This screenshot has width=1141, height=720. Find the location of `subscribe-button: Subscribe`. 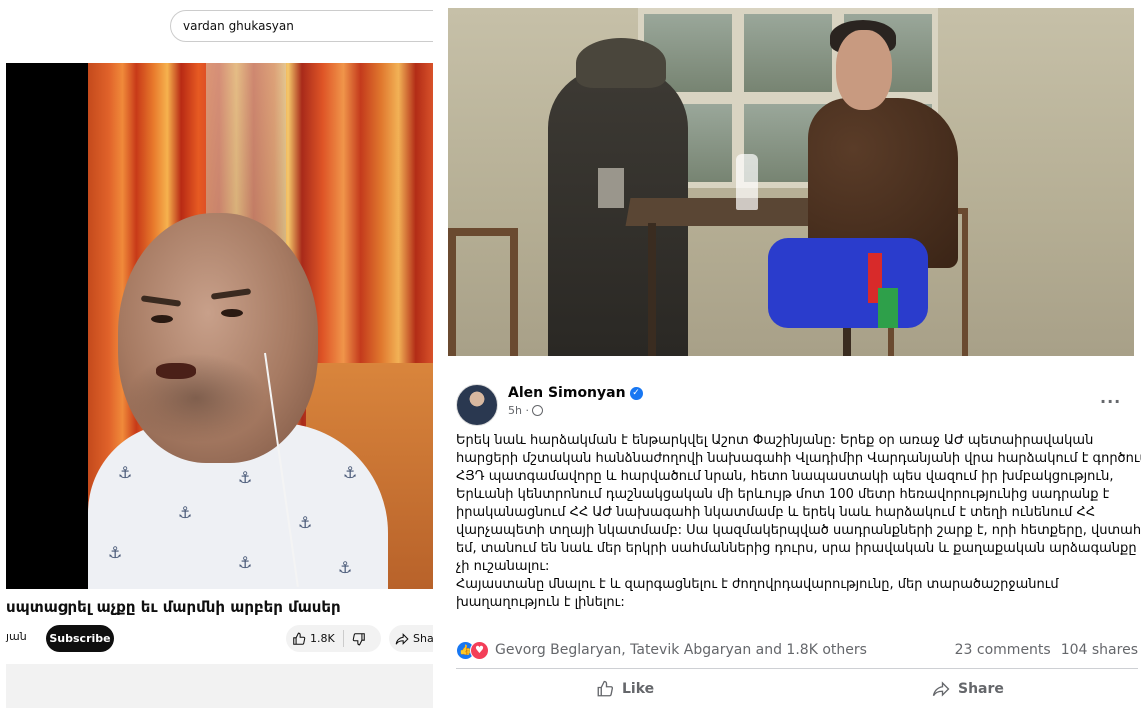

subscribe-button: Subscribe is located at coordinates (80, 638).